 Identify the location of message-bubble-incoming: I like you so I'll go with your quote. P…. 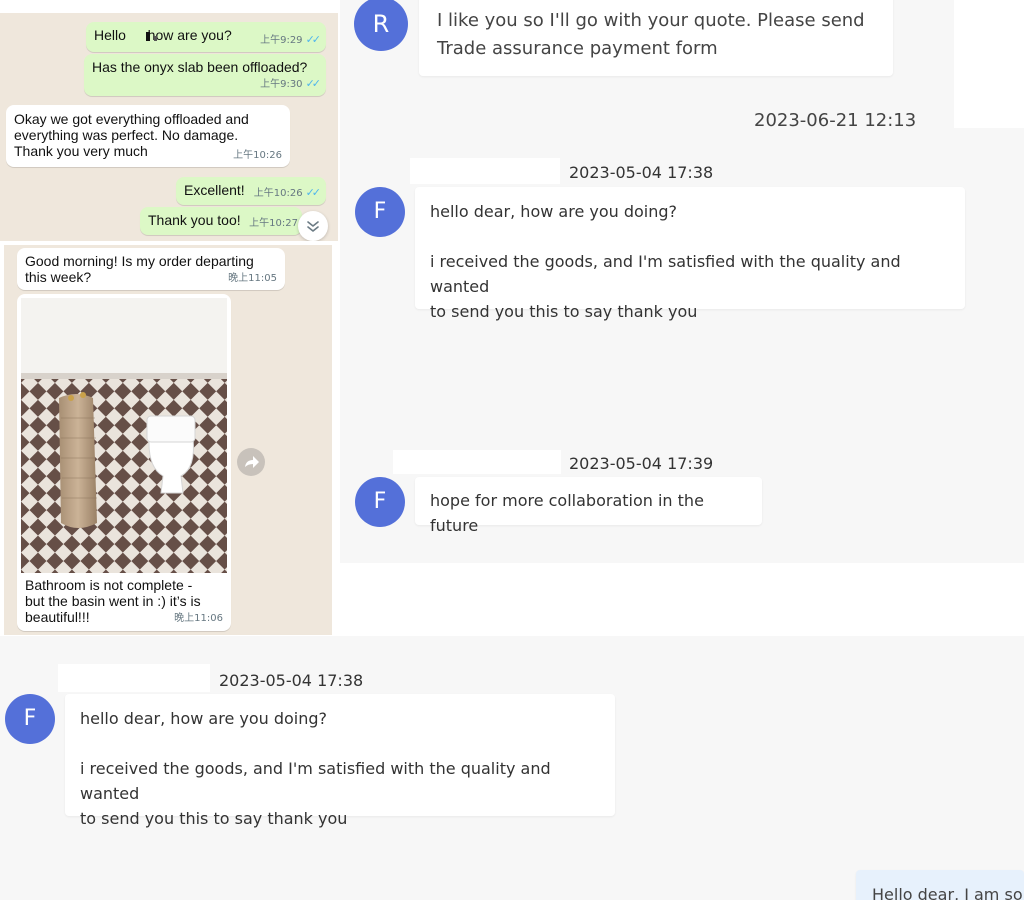
(656, 38).